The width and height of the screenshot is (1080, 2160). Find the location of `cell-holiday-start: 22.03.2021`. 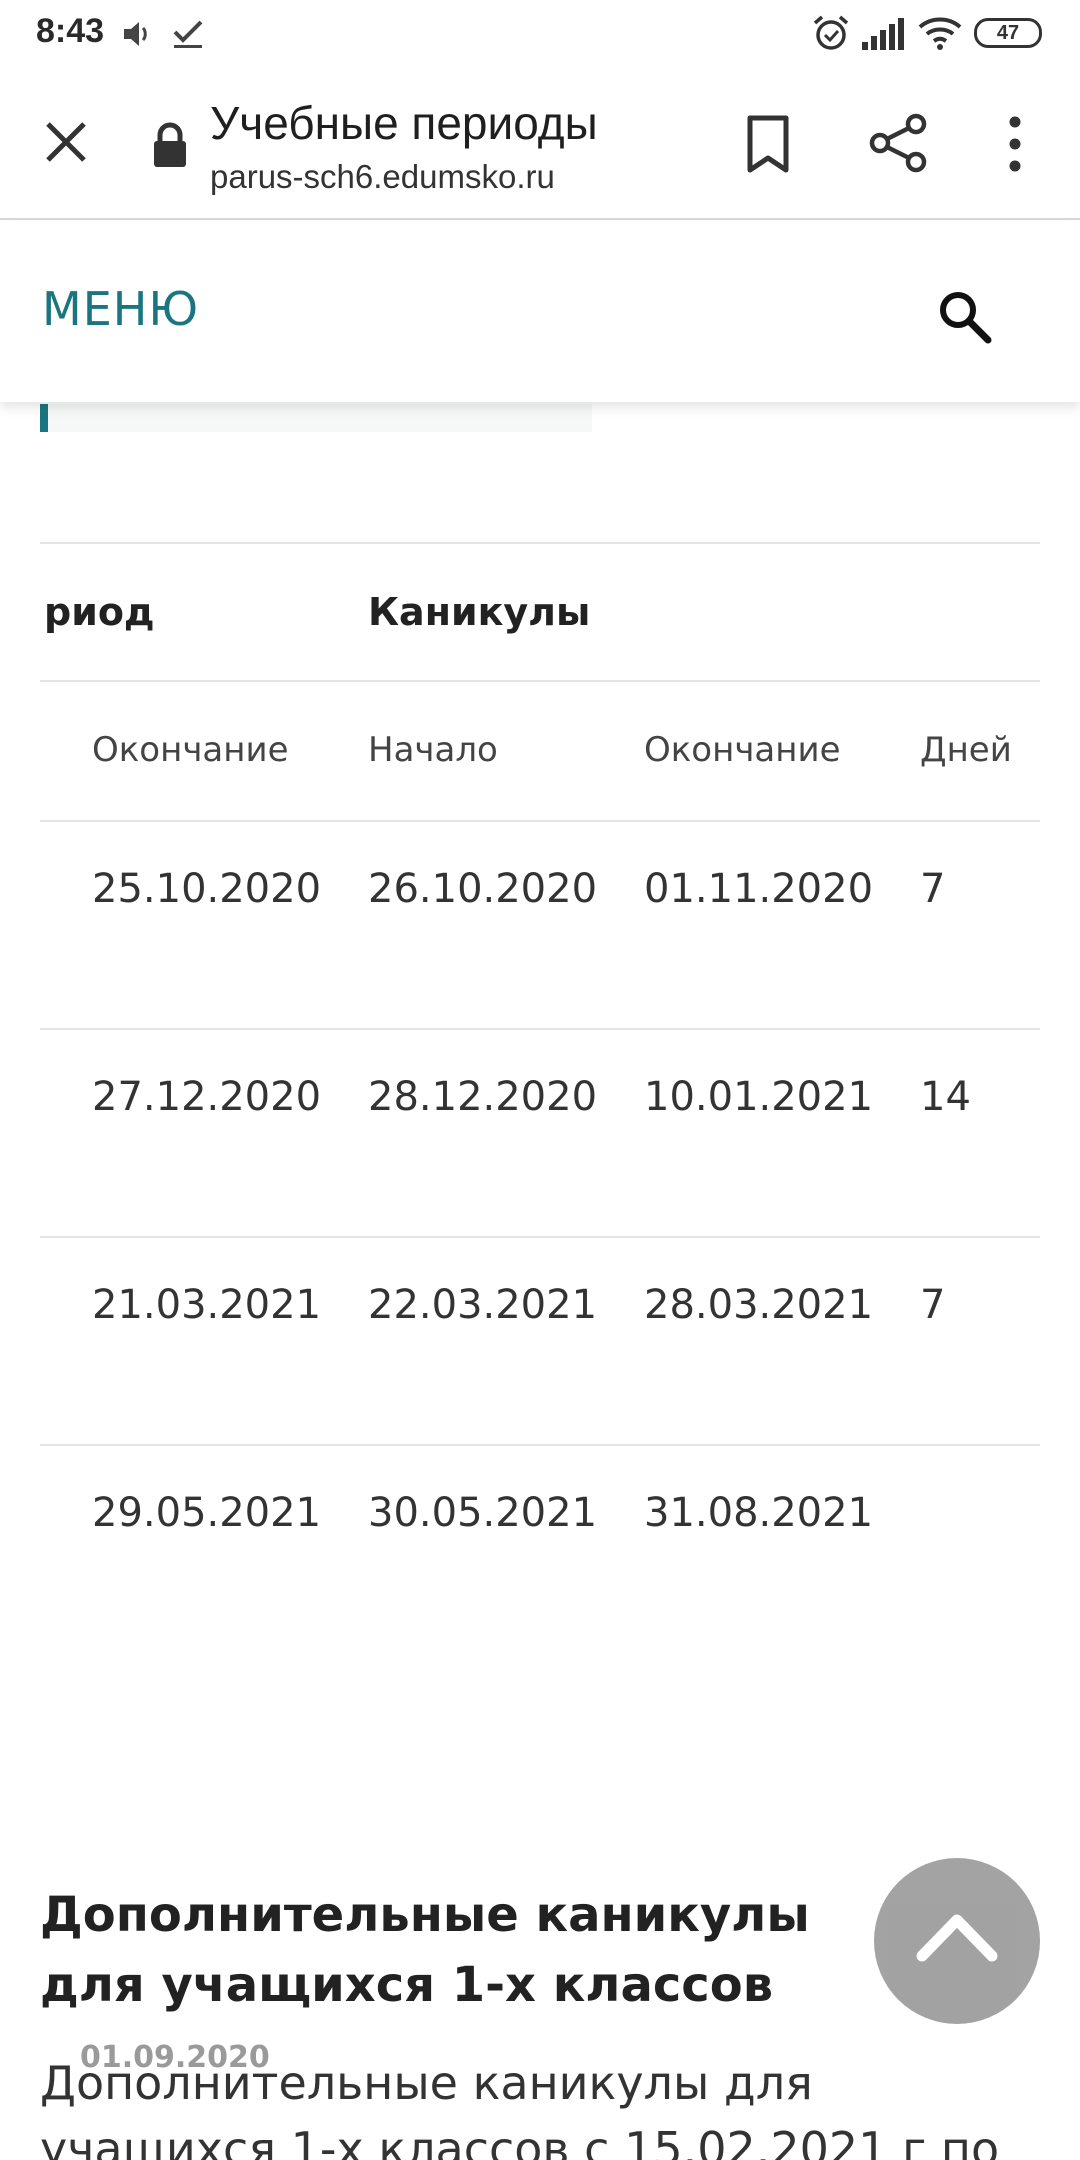

cell-holiday-start: 22.03.2021 is located at coordinates (483, 1305).